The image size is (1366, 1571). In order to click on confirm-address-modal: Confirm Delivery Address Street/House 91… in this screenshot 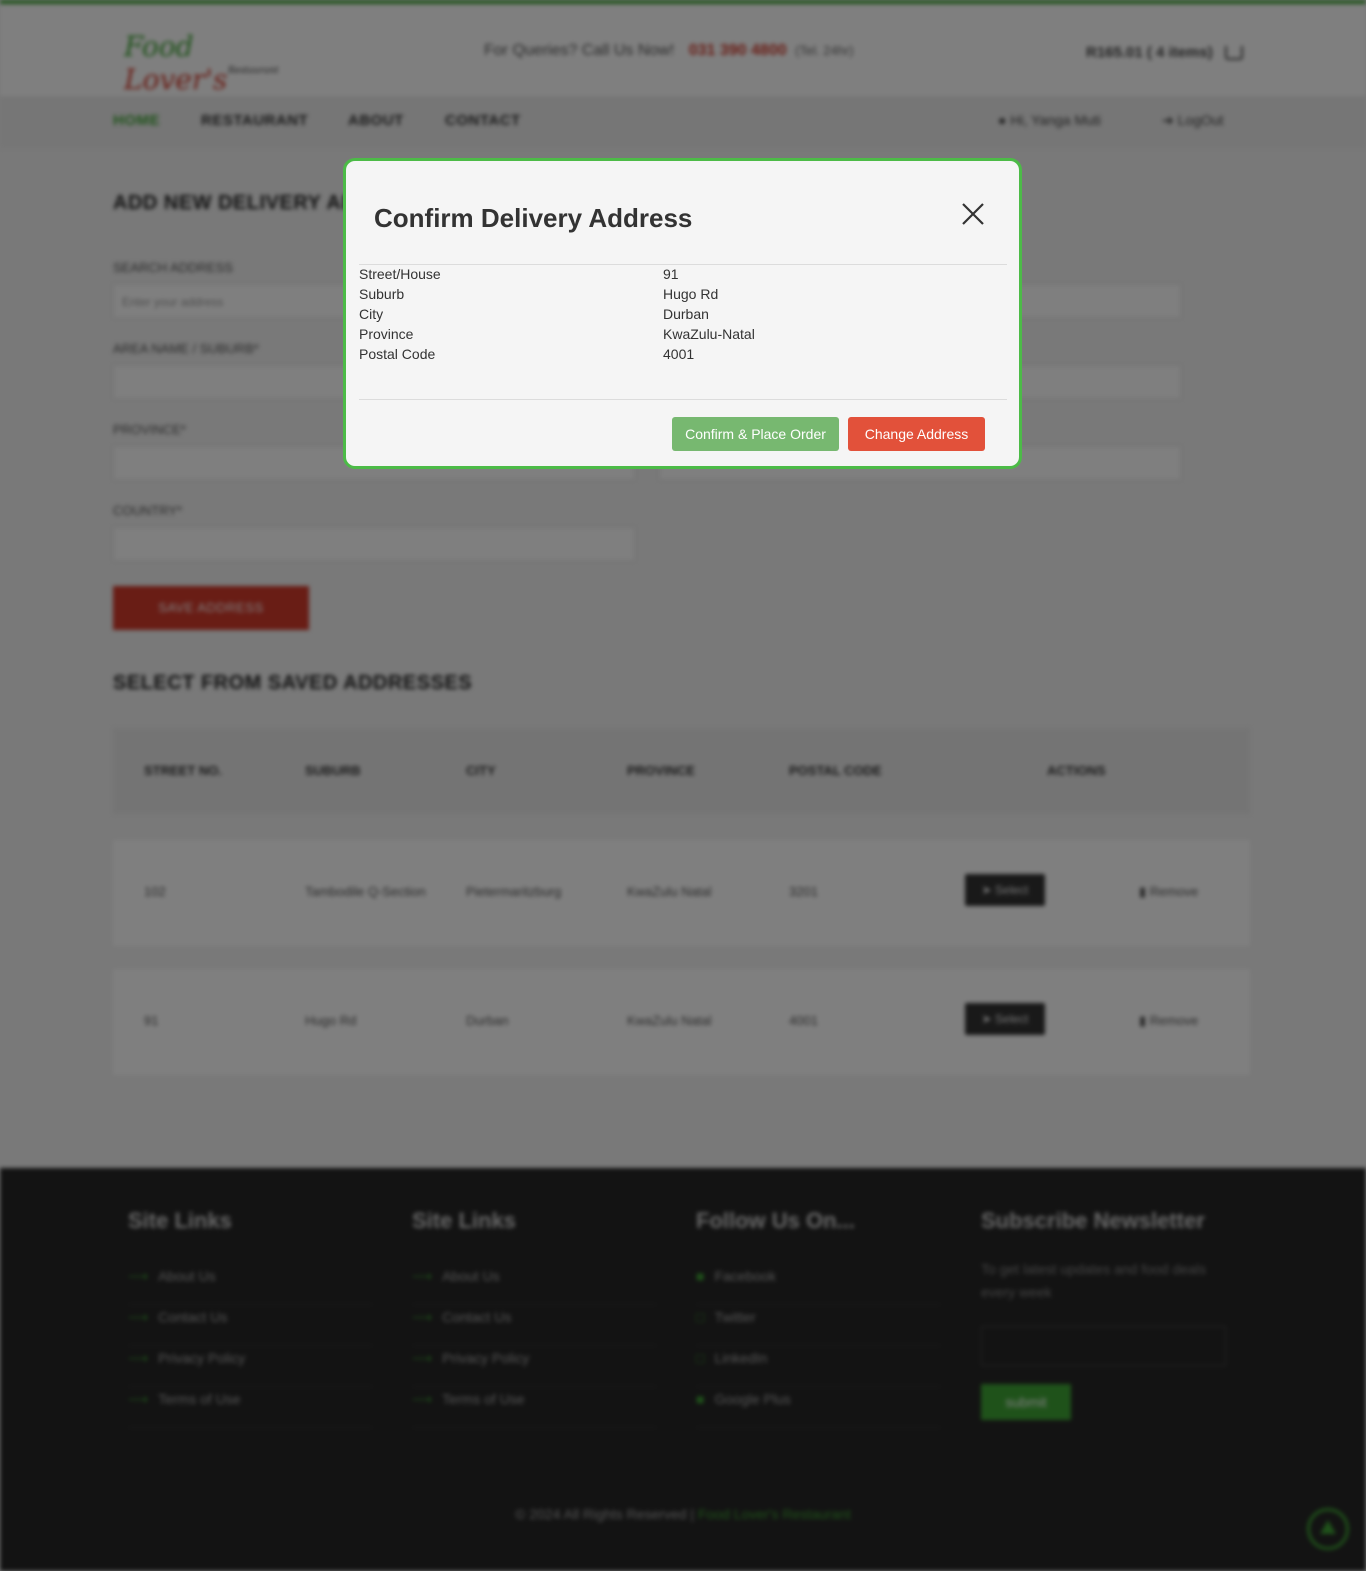, I will do `click(682, 313)`.